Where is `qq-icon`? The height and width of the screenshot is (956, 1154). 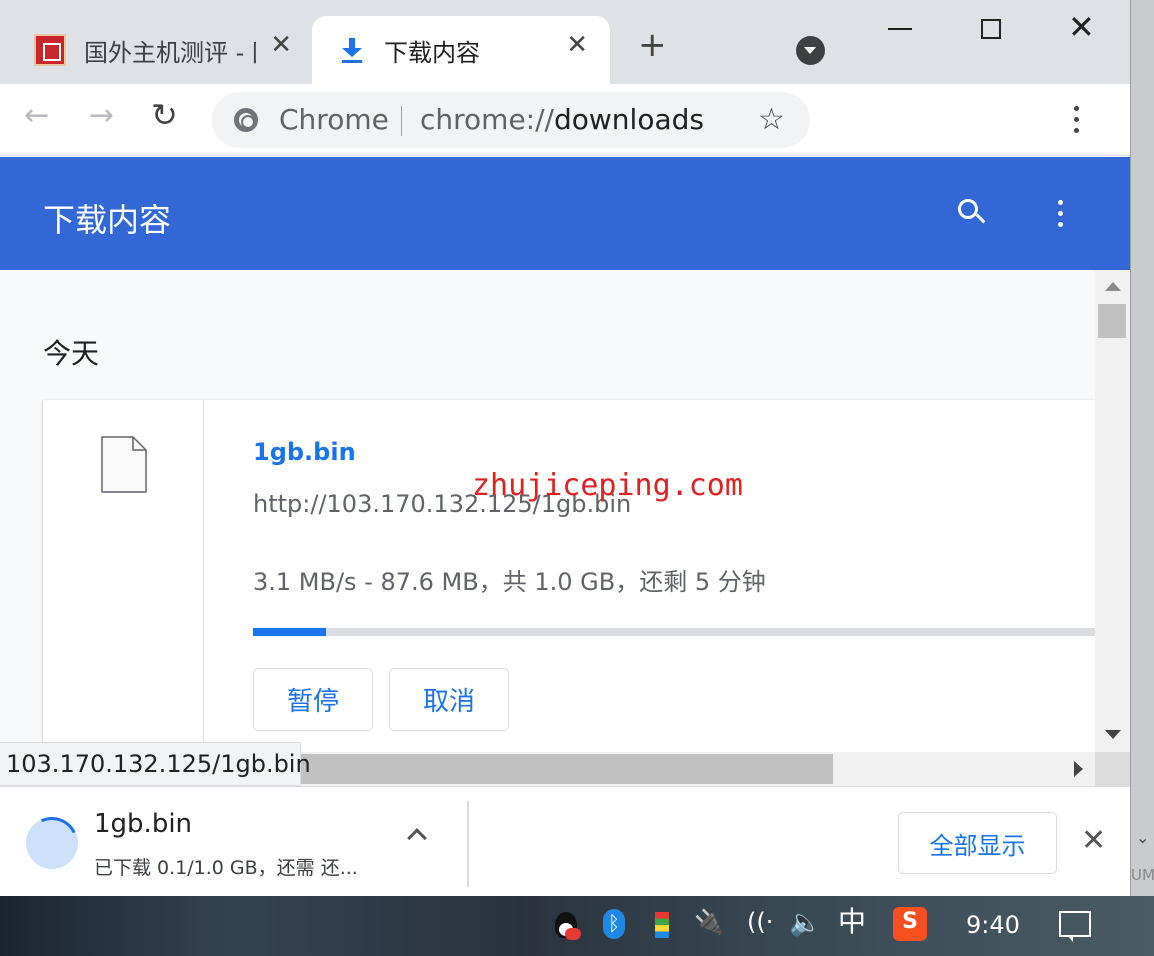 qq-icon is located at coordinates (567, 925).